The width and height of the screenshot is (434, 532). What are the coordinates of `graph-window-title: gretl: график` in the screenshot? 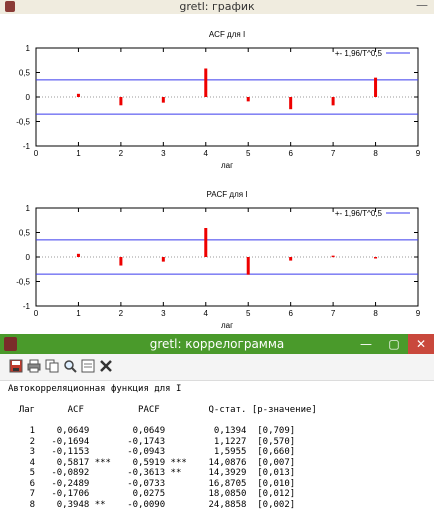 It's located at (217, 6).